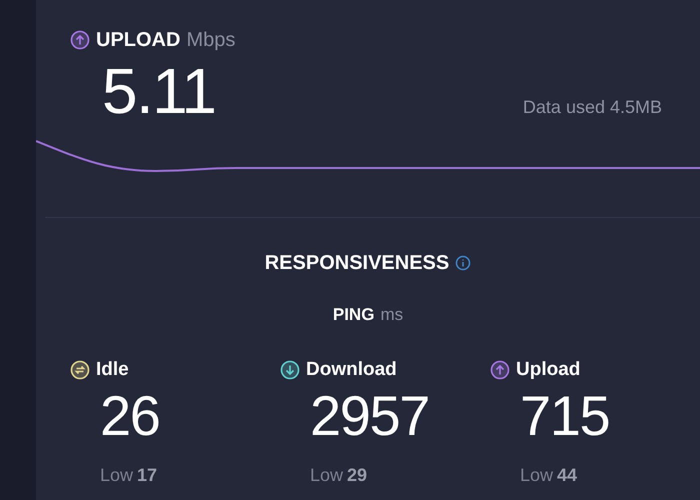 This screenshot has width=700, height=500. Describe the element at coordinates (357, 475) in the screenshot. I see `low-value: 29` at that location.